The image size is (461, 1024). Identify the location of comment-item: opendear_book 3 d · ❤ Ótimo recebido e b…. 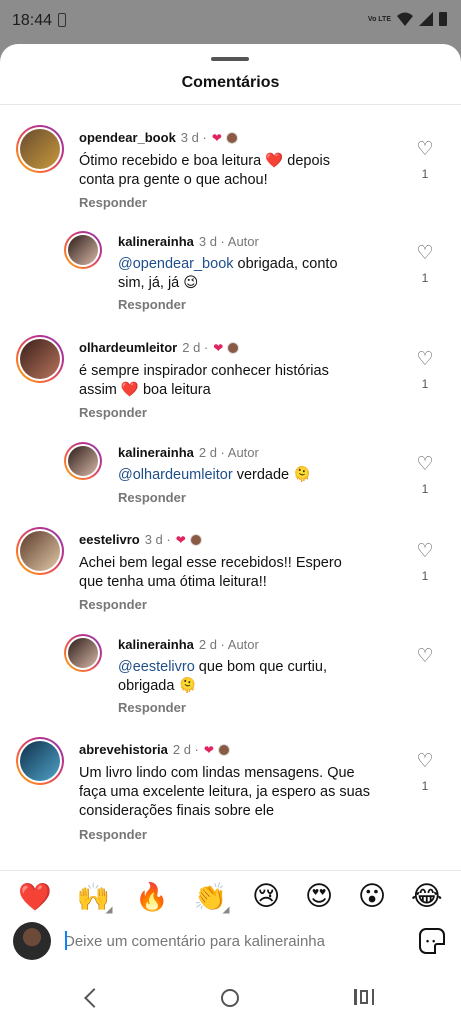
(230, 175).